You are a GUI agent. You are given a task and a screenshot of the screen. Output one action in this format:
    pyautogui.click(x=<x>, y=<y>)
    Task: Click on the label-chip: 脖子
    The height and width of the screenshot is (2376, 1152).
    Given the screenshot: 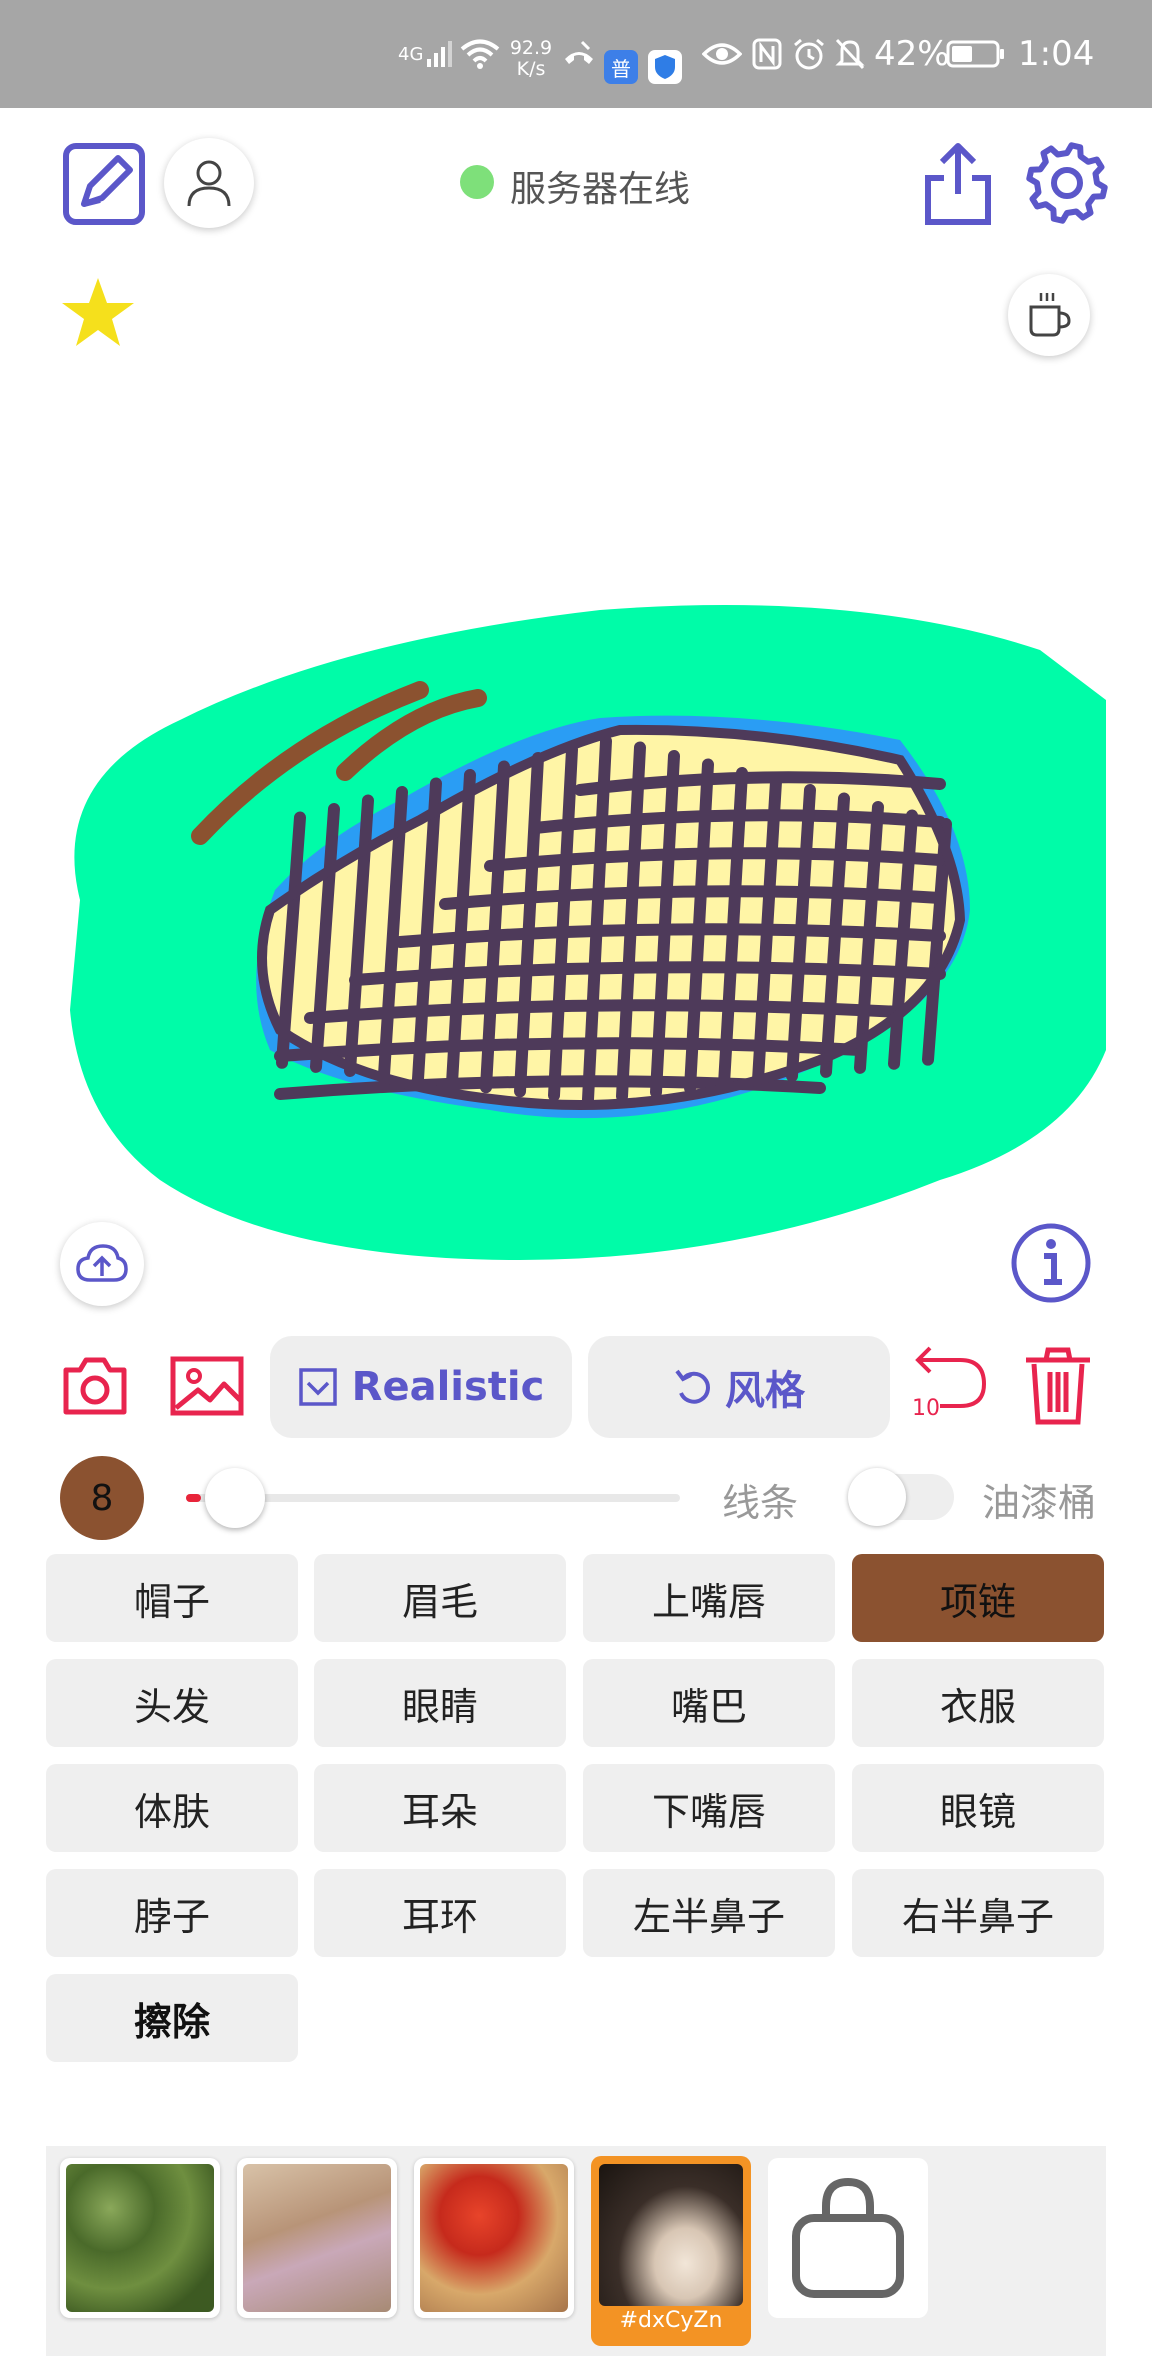 What is the action you would take?
    pyautogui.click(x=172, y=1913)
    